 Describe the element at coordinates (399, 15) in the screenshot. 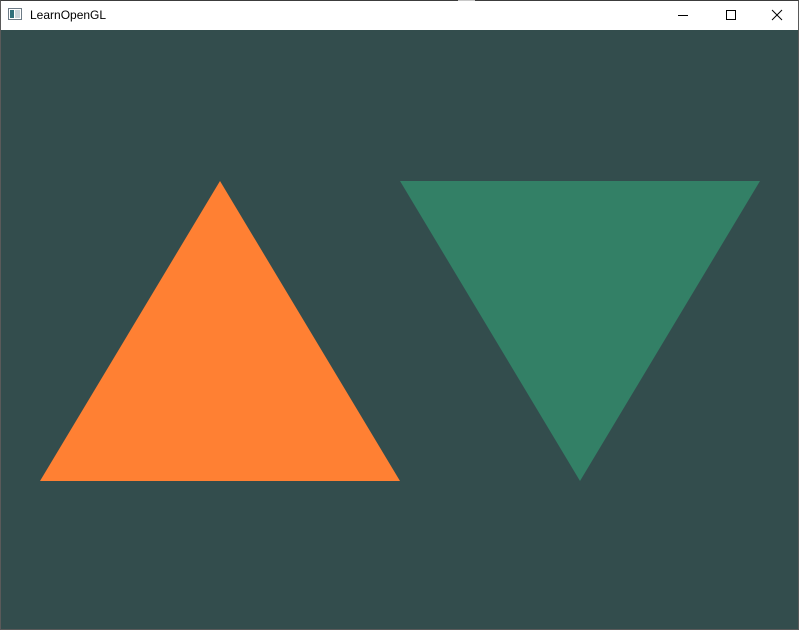

I see `title-bar: LearnOpenGL` at that location.